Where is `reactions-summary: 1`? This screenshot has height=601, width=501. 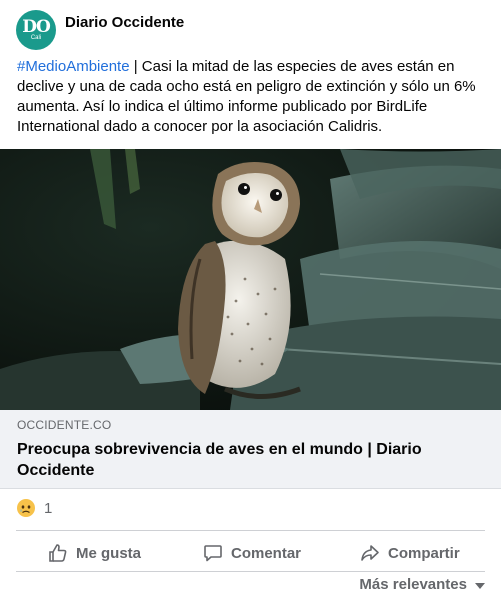 reactions-summary: 1 is located at coordinates (34, 508).